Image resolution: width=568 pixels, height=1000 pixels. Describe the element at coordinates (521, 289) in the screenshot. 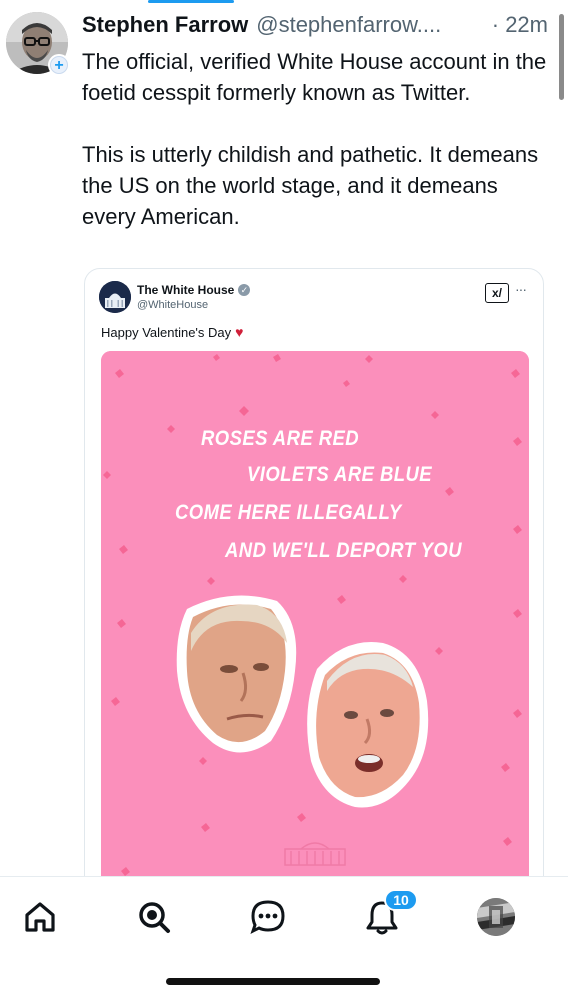

I see `more-options-icon: ···` at that location.